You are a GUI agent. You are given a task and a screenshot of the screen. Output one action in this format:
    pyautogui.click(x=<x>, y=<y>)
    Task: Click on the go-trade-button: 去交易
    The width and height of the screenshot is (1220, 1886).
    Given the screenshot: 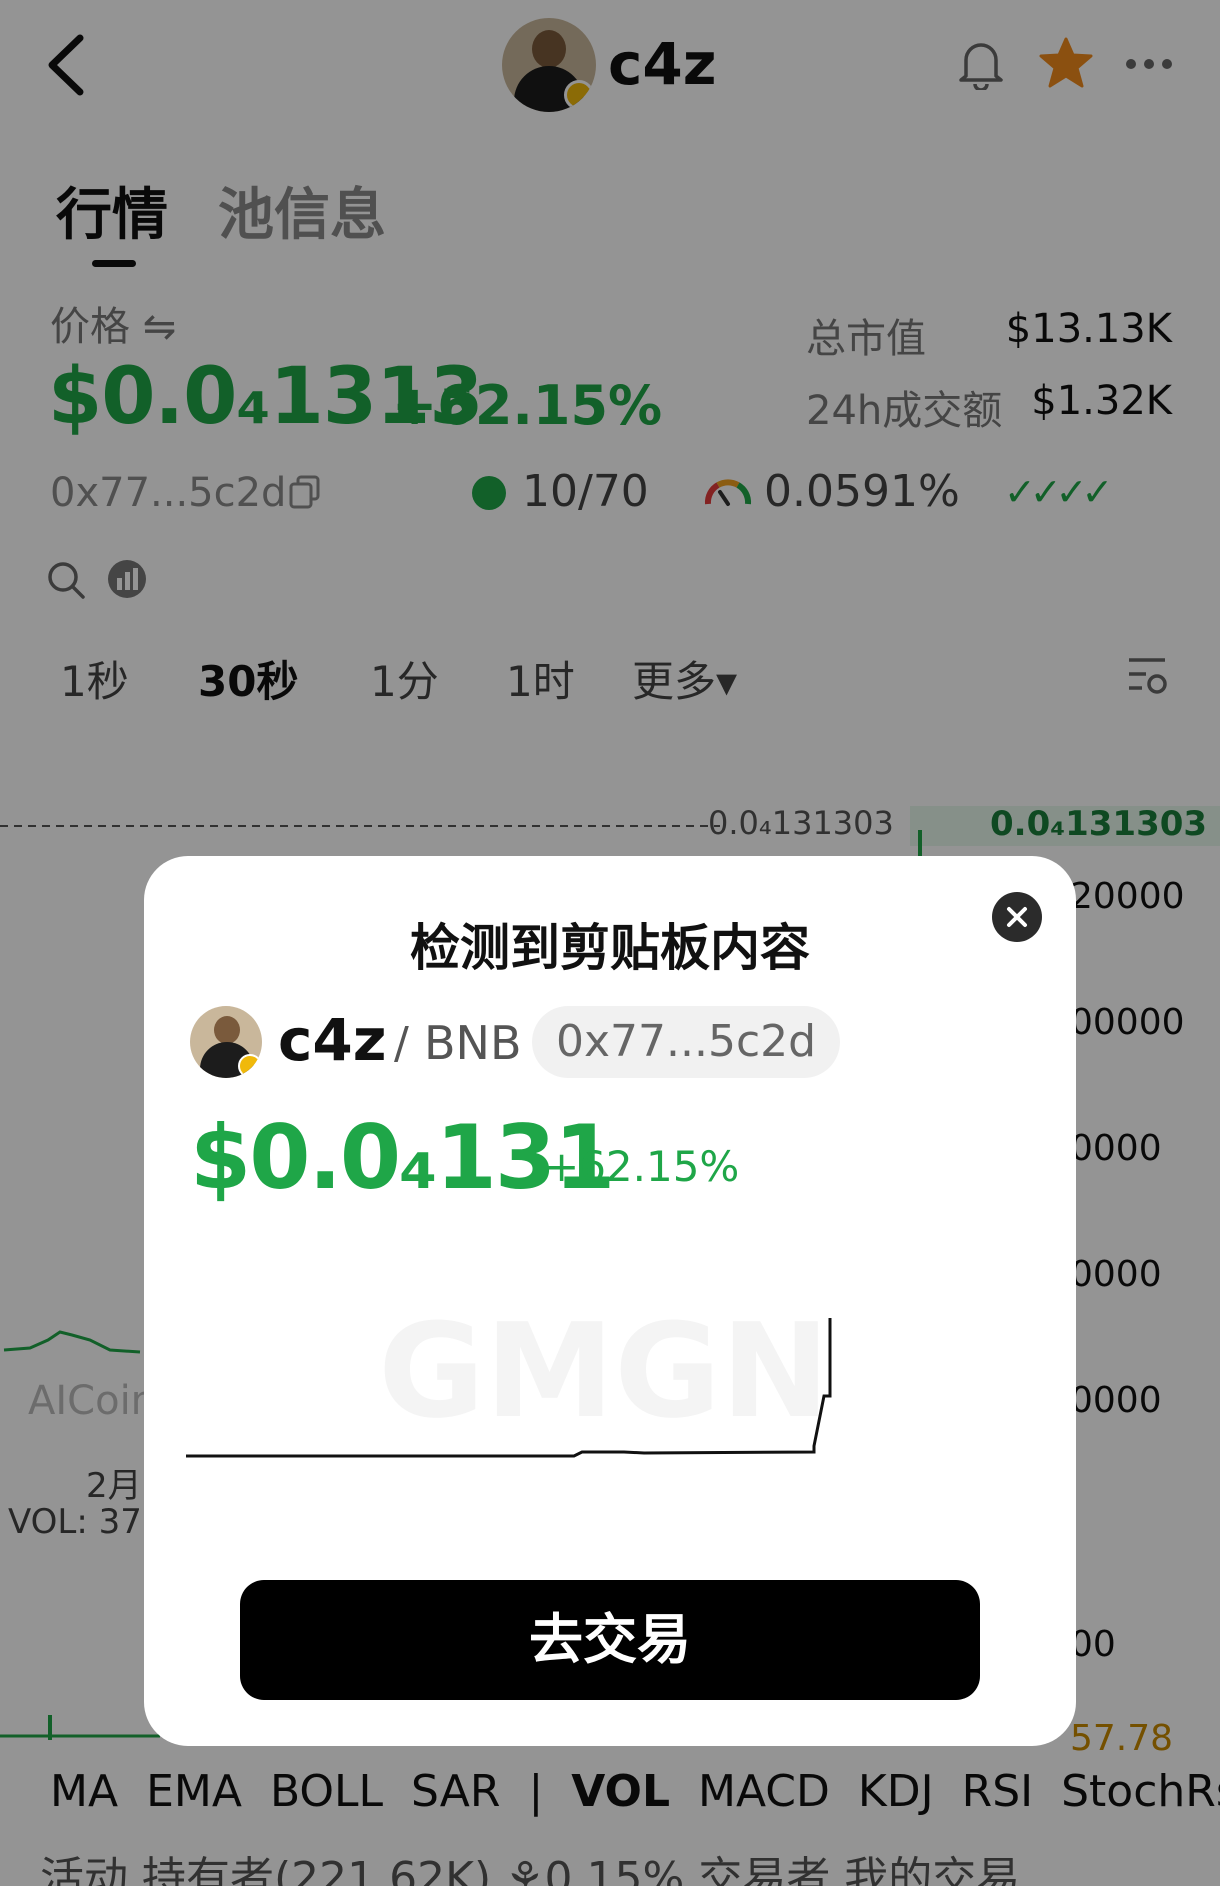 What is the action you would take?
    pyautogui.click(x=610, y=1640)
    